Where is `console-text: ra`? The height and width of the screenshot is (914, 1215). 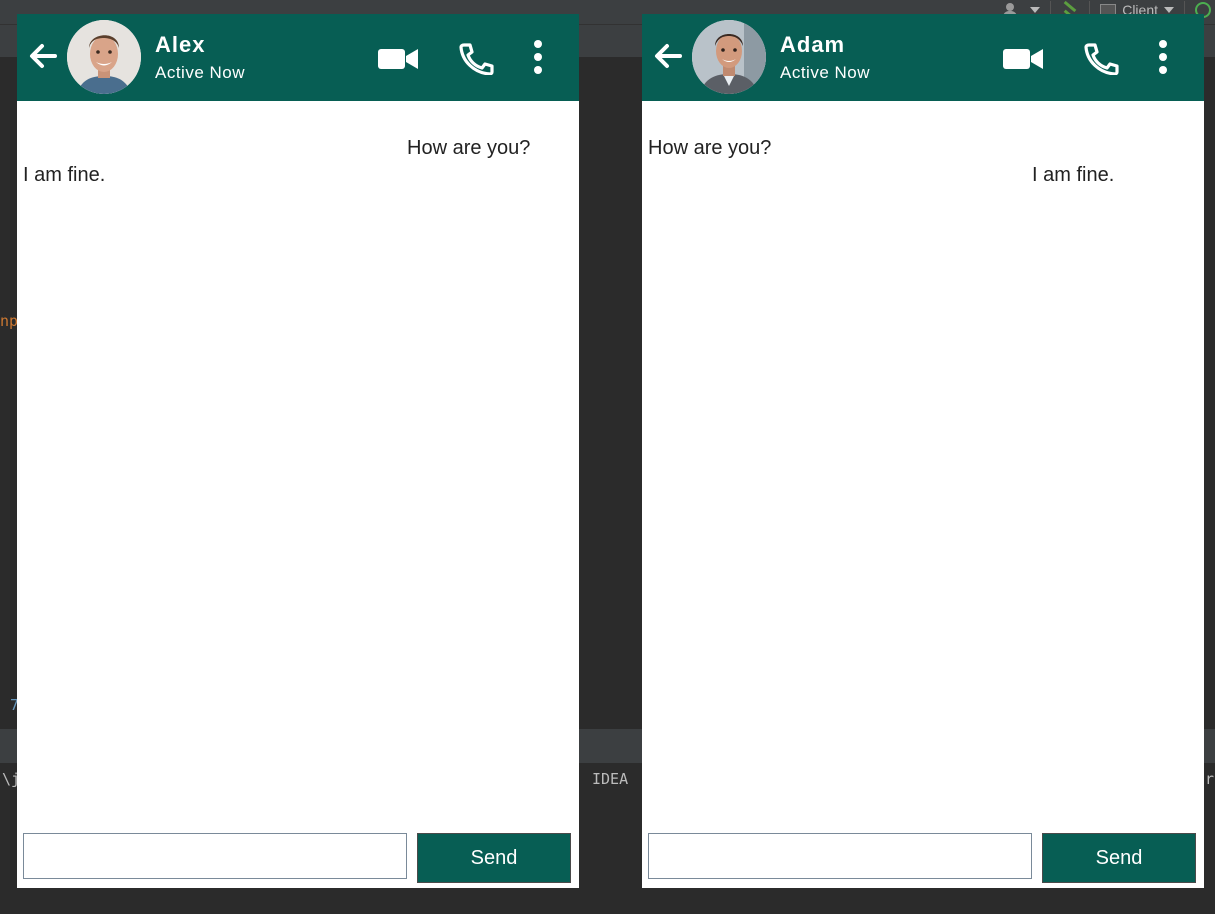 console-text: ra is located at coordinates (1210, 779).